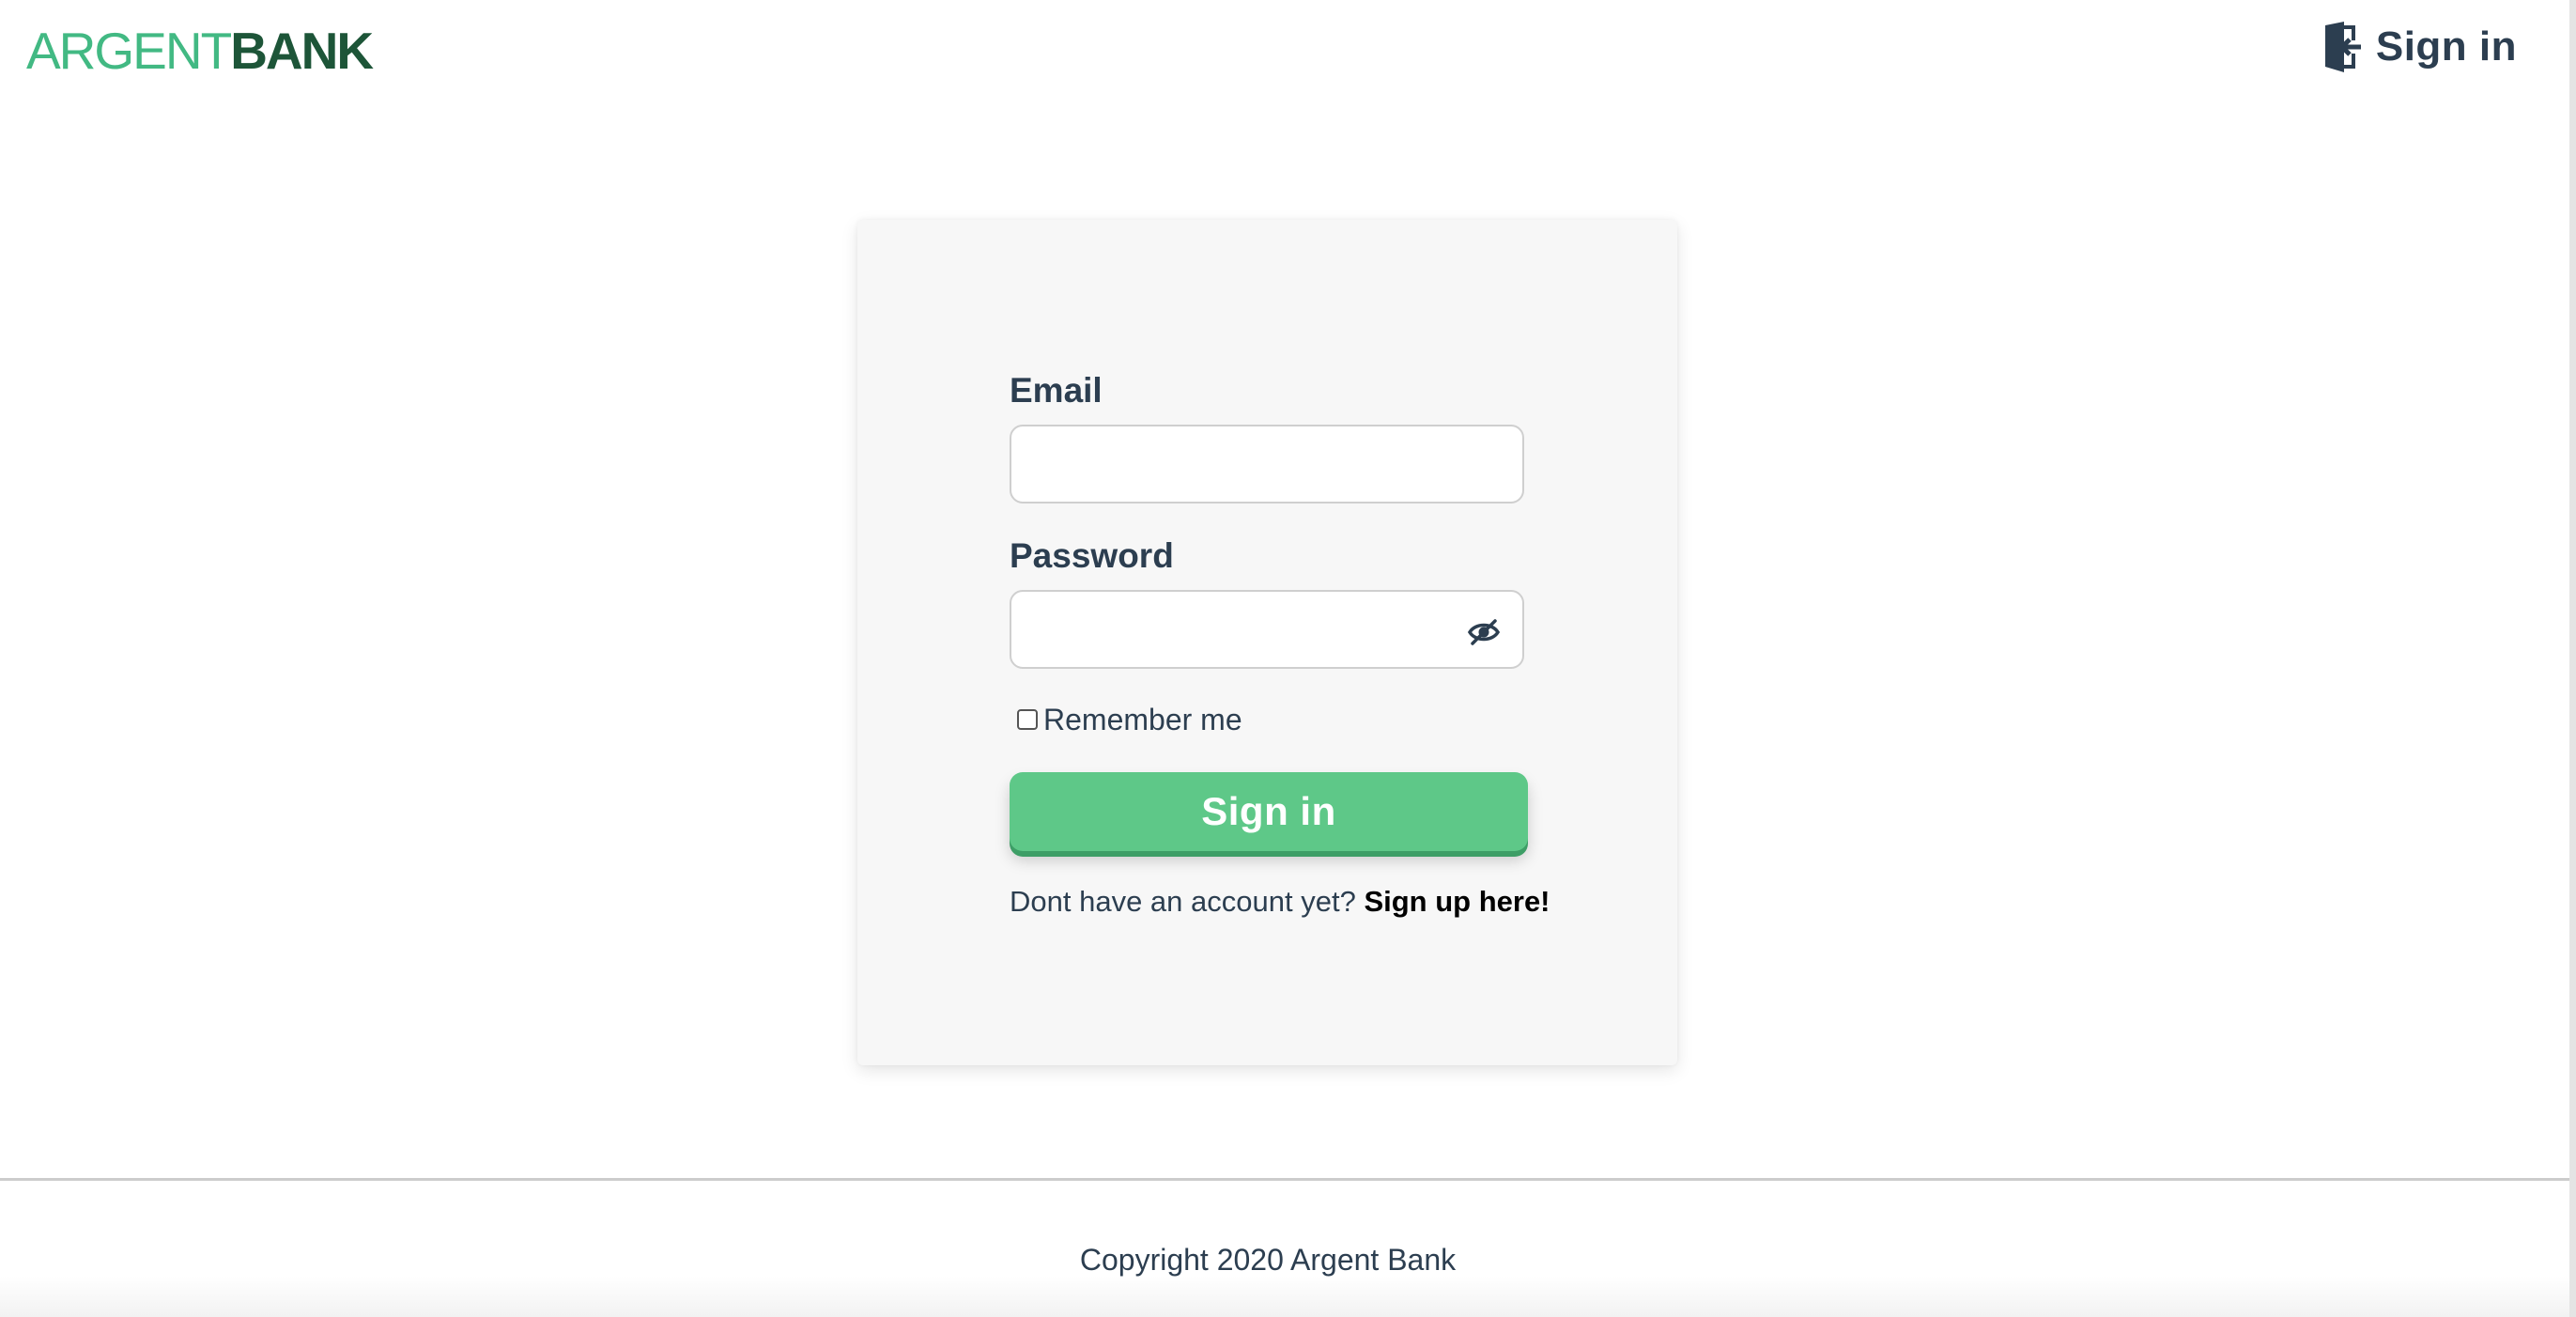 This screenshot has width=2576, height=1317. Describe the element at coordinates (129, 51) in the screenshot. I see `logo-argent-text: ARGENT` at that location.